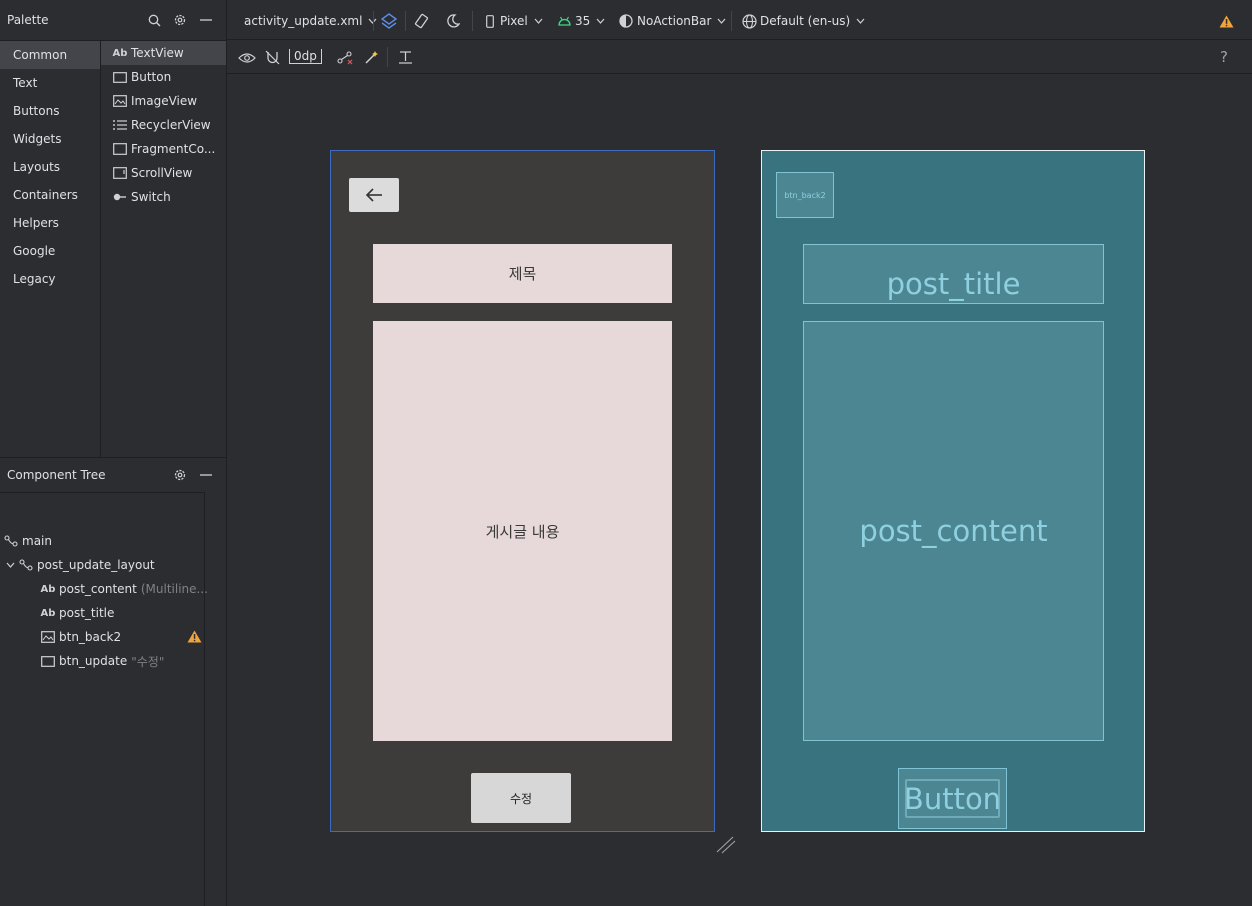  What do you see at coordinates (310, 21) in the screenshot?
I see `file-selector: activity_update.xml` at bounding box center [310, 21].